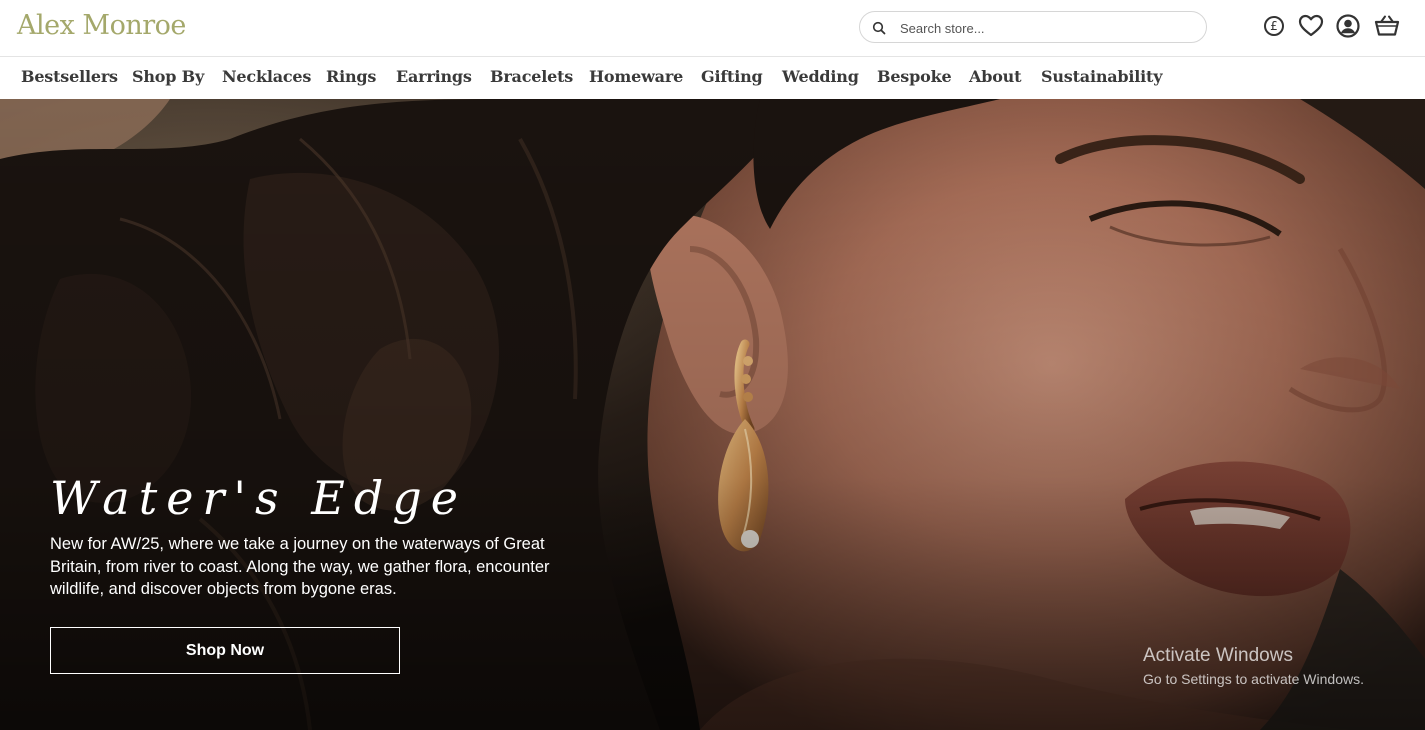 This screenshot has height=730, width=1425. I want to click on watermark-subtitle: Go to Settings to activate Windows., so click(1253, 679).